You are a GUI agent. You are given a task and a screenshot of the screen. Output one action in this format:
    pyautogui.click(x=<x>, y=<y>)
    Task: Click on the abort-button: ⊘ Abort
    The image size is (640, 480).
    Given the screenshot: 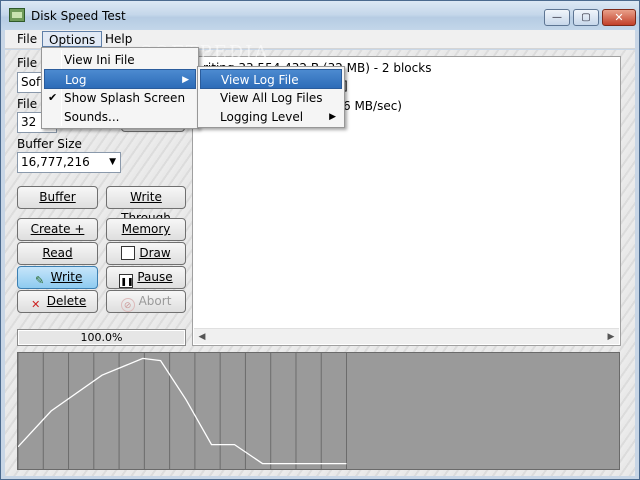 What is the action you would take?
    pyautogui.click(x=146, y=301)
    